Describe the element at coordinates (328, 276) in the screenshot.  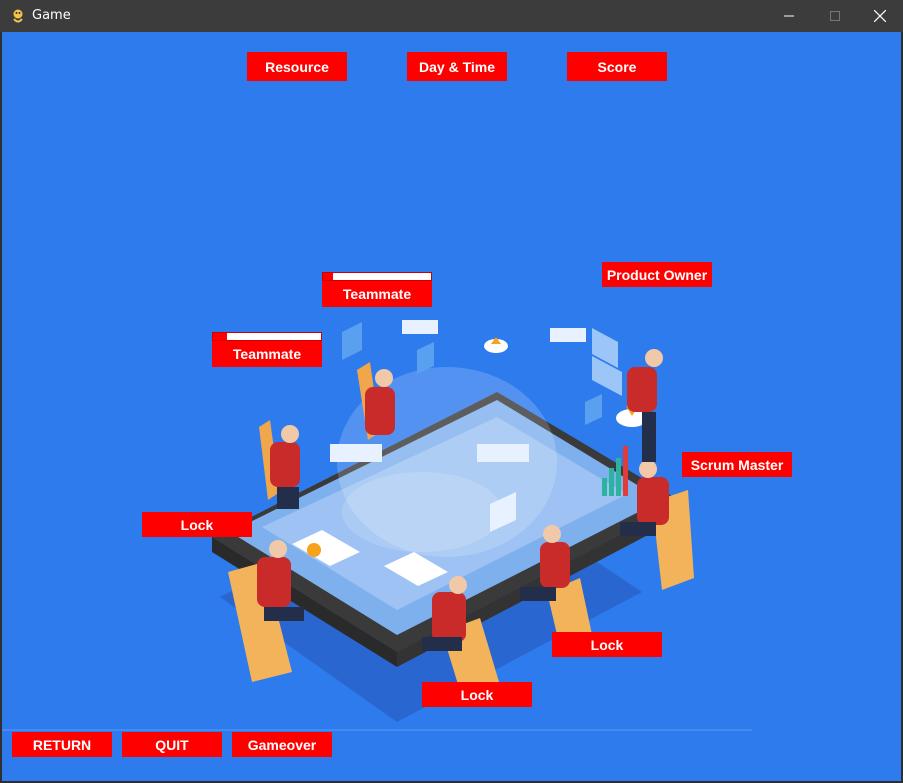
I see `teammate-top-progress-fill` at that location.